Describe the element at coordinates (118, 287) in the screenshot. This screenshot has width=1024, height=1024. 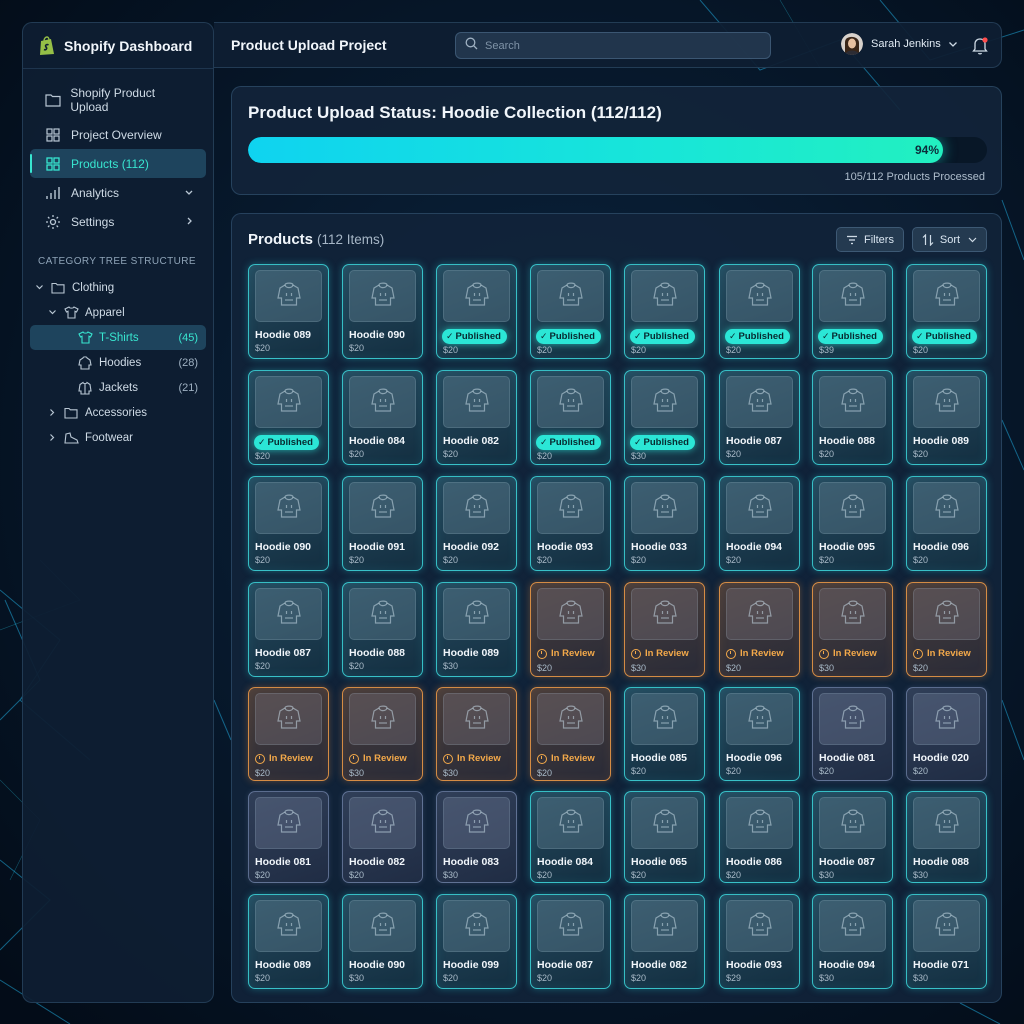
I see `tree-item-clothing: Clothing` at that location.